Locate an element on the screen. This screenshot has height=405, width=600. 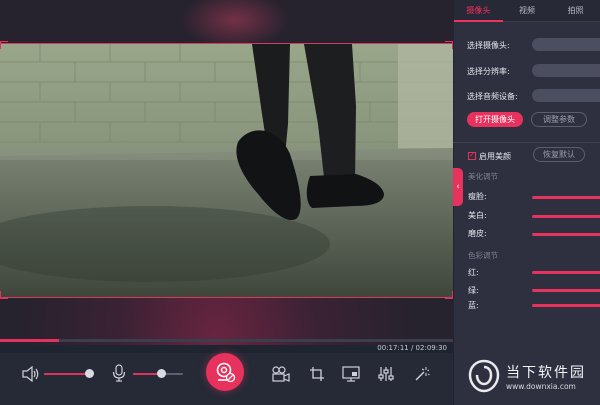
camera-select is located at coordinates (566, 44).